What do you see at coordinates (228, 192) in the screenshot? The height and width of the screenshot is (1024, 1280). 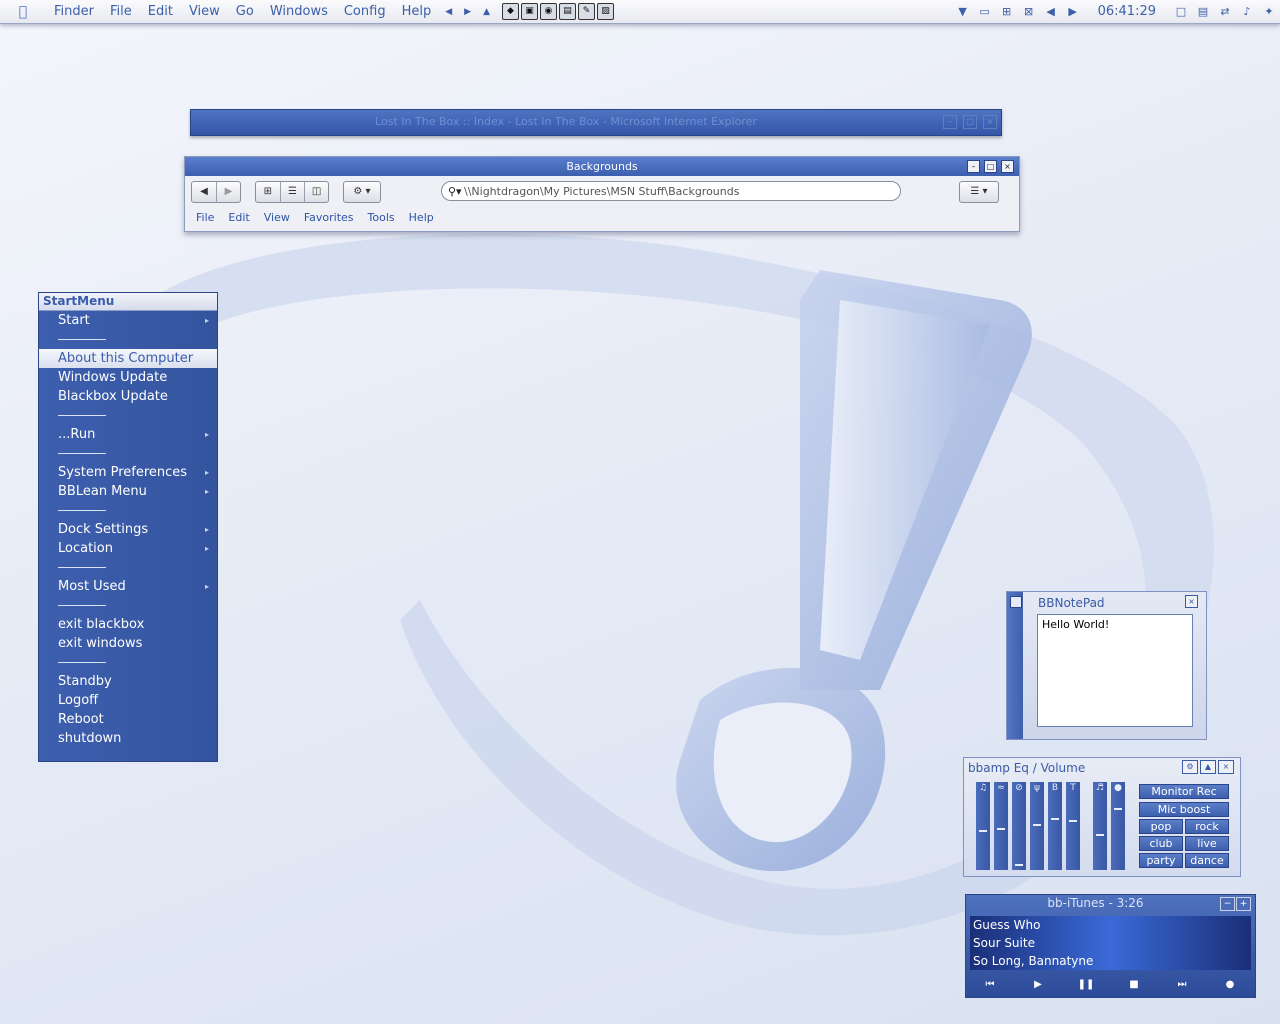 I see `forward-button: ▶` at bounding box center [228, 192].